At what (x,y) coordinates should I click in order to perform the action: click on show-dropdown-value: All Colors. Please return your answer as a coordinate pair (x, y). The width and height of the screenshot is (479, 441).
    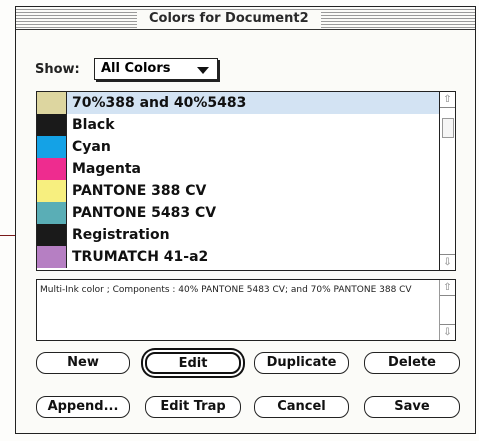
    Looking at the image, I should click on (136, 68).